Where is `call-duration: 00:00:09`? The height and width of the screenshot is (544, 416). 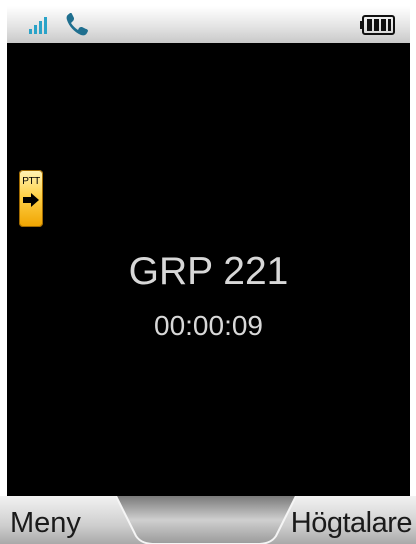
call-duration: 00:00:09 is located at coordinates (208, 325).